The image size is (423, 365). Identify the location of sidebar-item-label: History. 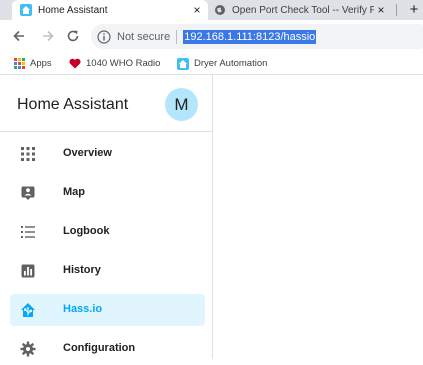
(82, 270).